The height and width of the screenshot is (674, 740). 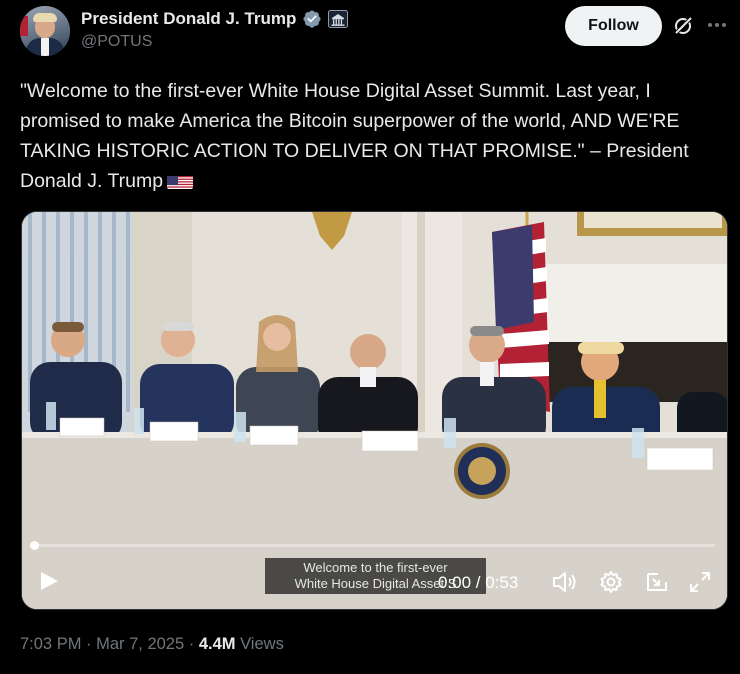 What do you see at coordinates (565, 582) in the screenshot?
I see `volume-icon` at bounding box center [565, 582].